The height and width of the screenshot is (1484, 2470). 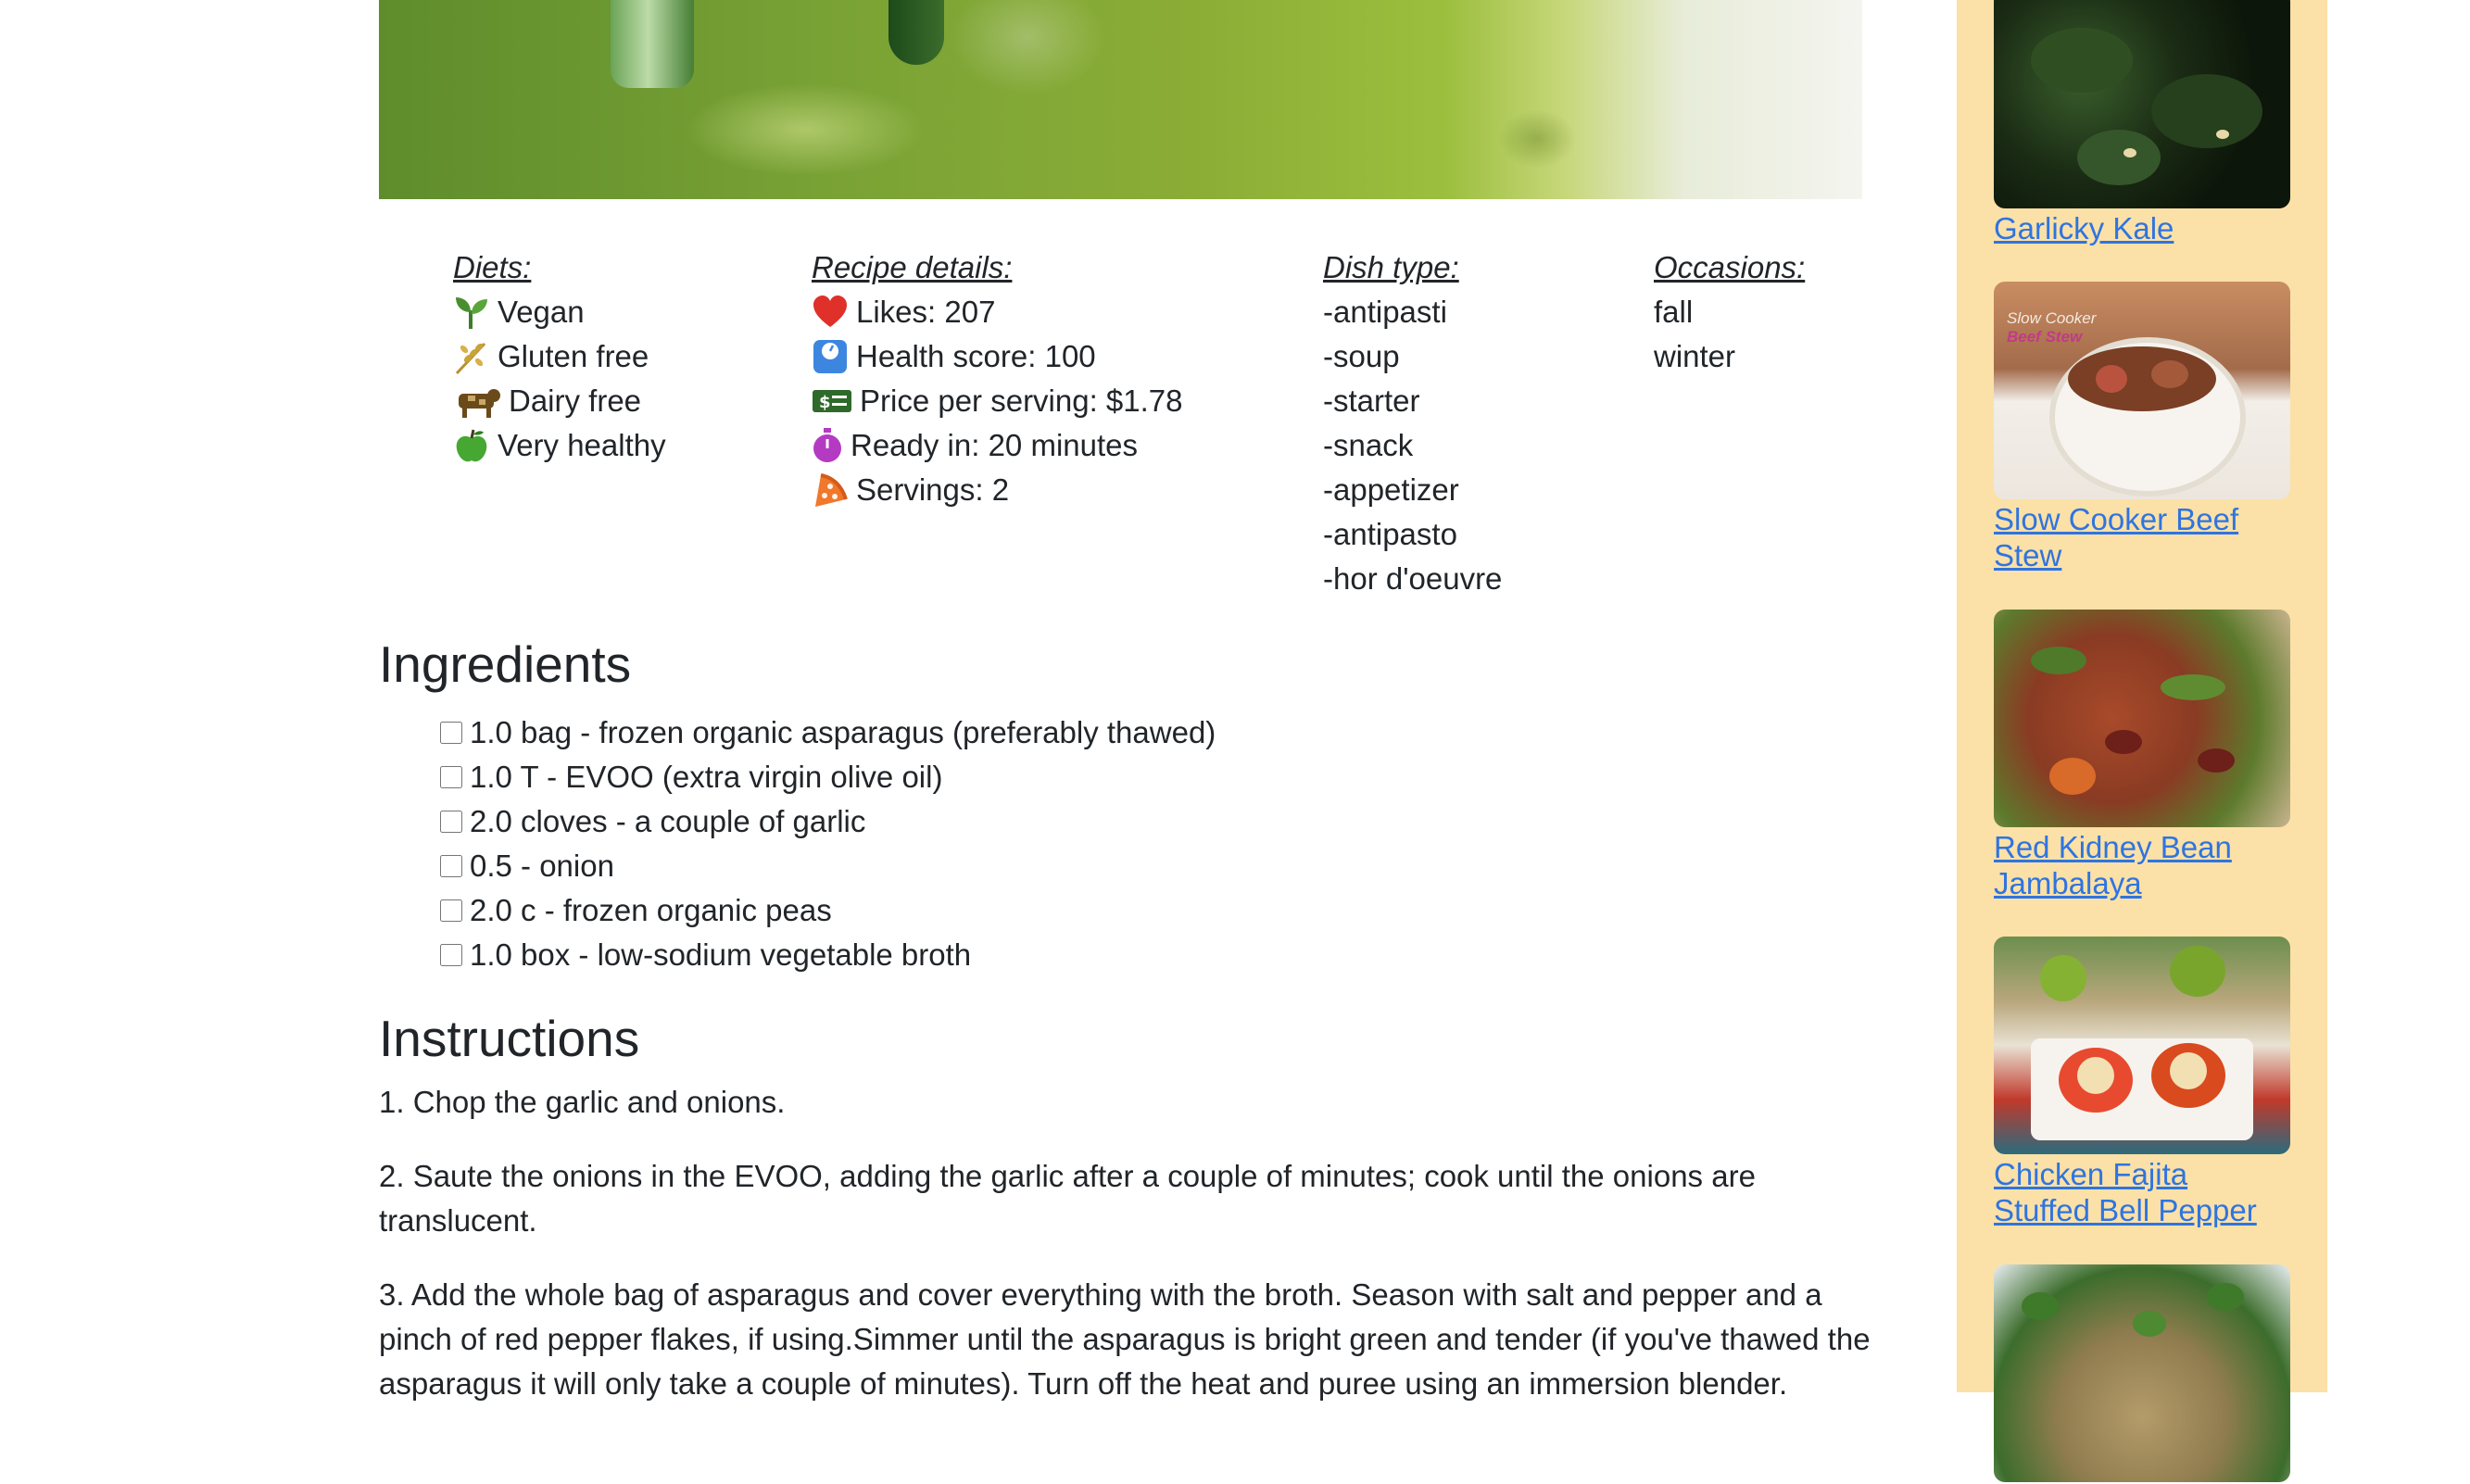 I want to click on related-recipe-card, so click(x=2142, y=1374).